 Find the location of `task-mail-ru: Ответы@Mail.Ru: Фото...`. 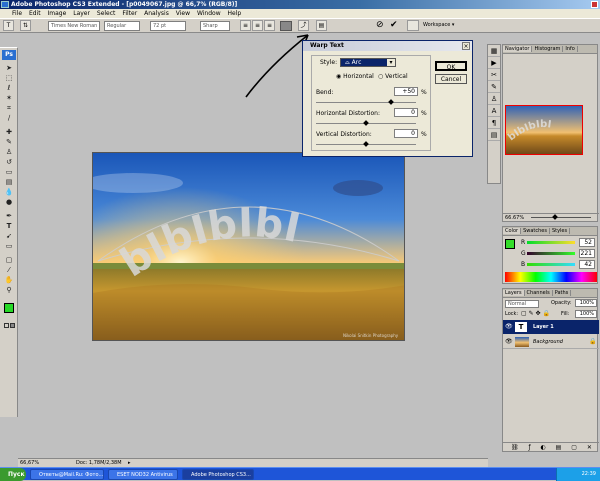

task-mail-ru: Ответы@Mail.Ru: Фото... is located at coordinates (67, 474).